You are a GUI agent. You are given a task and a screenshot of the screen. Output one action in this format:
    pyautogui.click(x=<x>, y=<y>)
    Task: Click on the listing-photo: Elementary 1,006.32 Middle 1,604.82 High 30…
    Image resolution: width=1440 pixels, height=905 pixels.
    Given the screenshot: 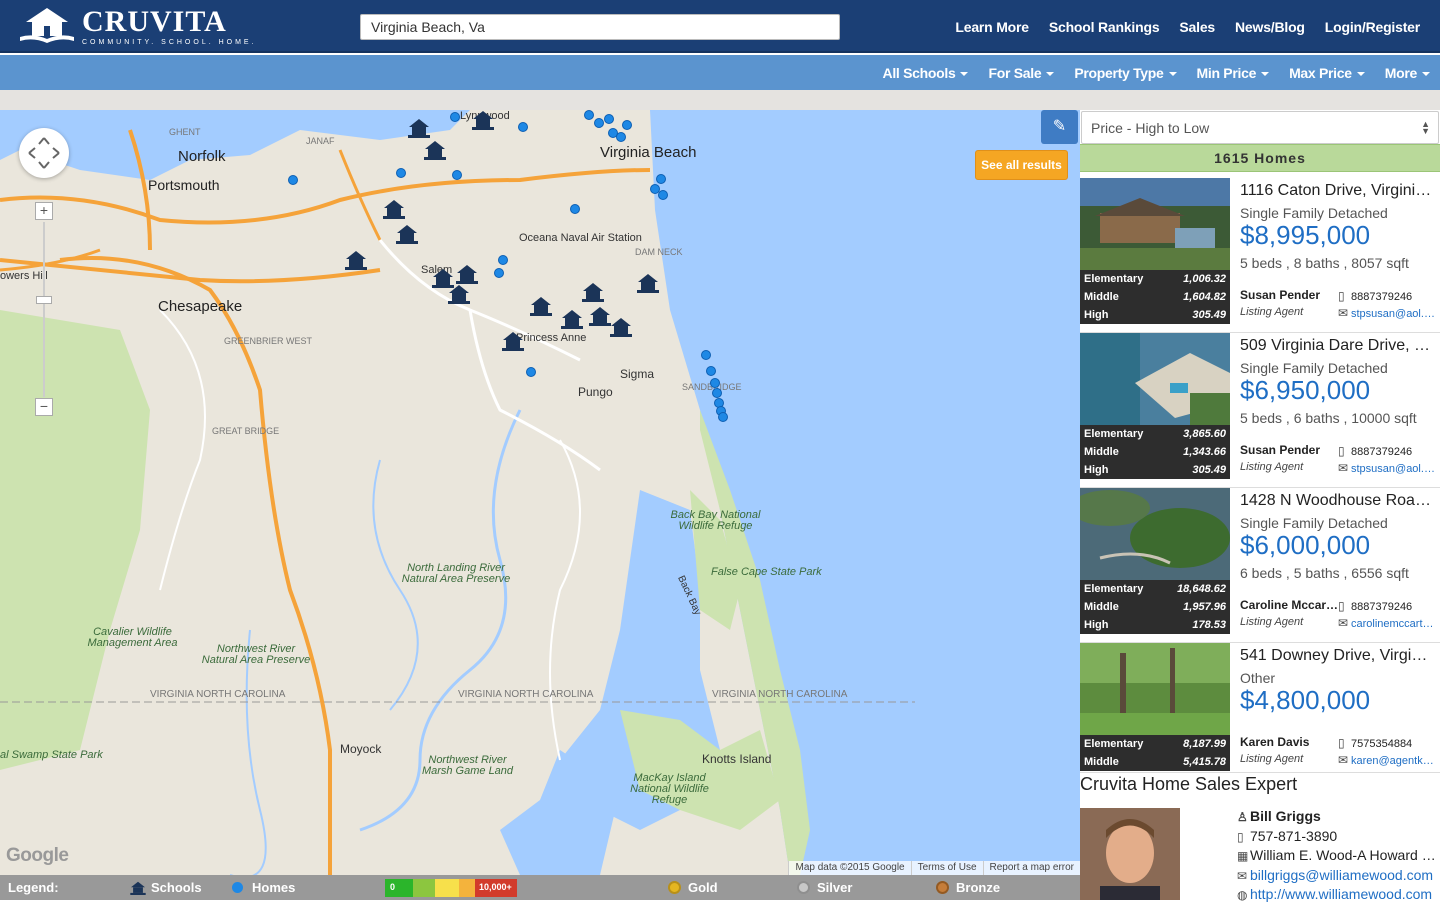 What is the action you would take?
    pyautogui.click(x=1155, y=252)
    